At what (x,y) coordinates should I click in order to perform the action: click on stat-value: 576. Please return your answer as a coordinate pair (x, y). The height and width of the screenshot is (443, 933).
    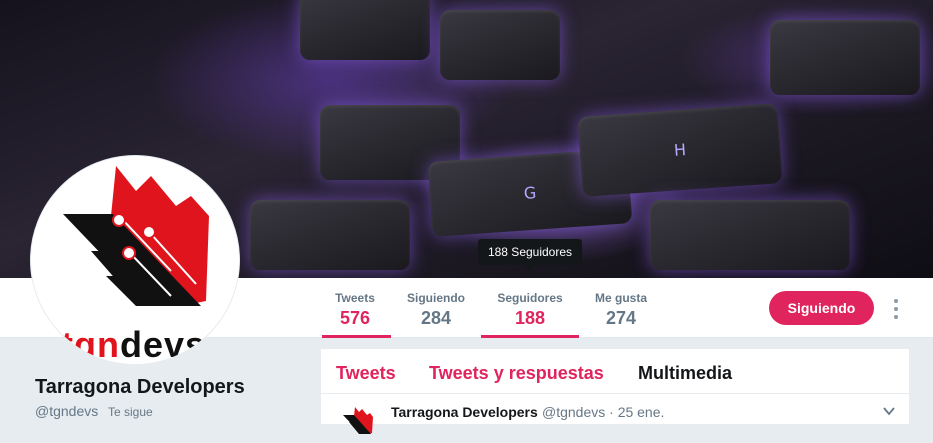
    Looking at the image, I should click on (355, 318).